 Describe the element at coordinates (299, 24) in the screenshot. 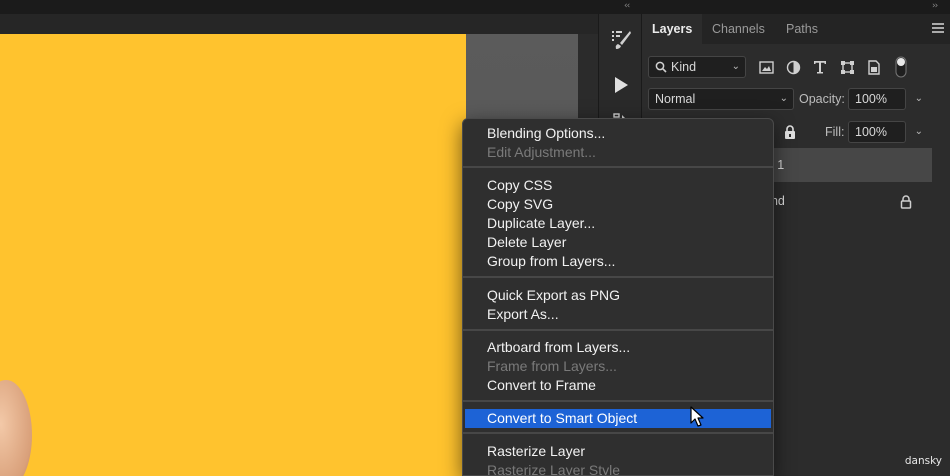

I see `document-strip` at that location.